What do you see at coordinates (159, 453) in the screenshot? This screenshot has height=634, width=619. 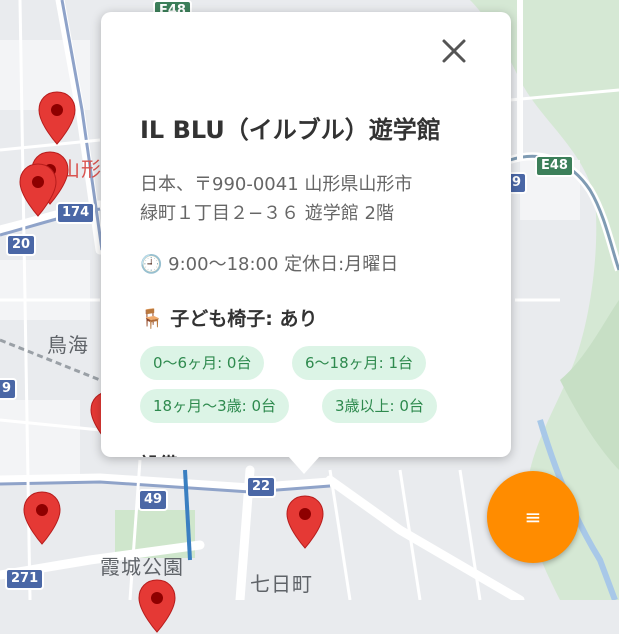 I see `facilities-heading-cut: 設備` at bounding box center [159, 453].